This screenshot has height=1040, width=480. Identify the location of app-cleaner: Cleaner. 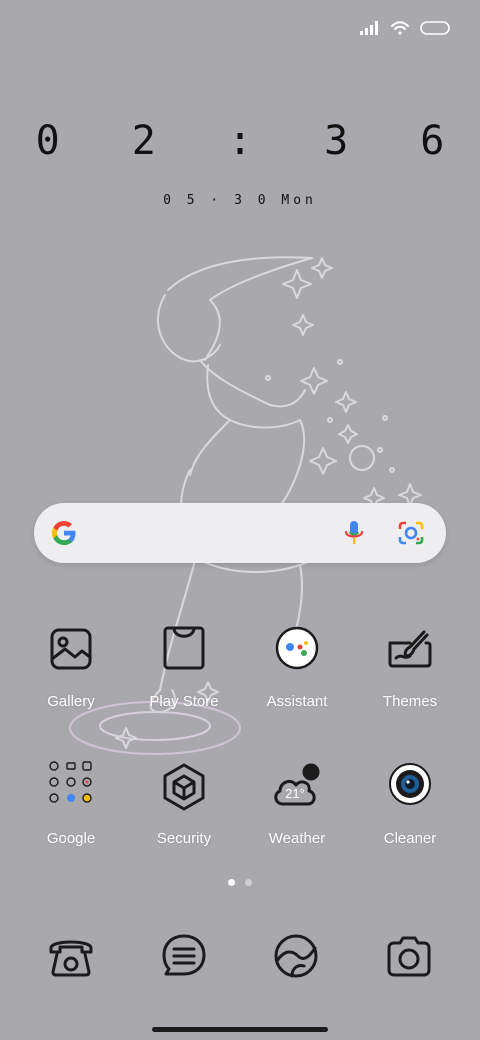
(410, 803).